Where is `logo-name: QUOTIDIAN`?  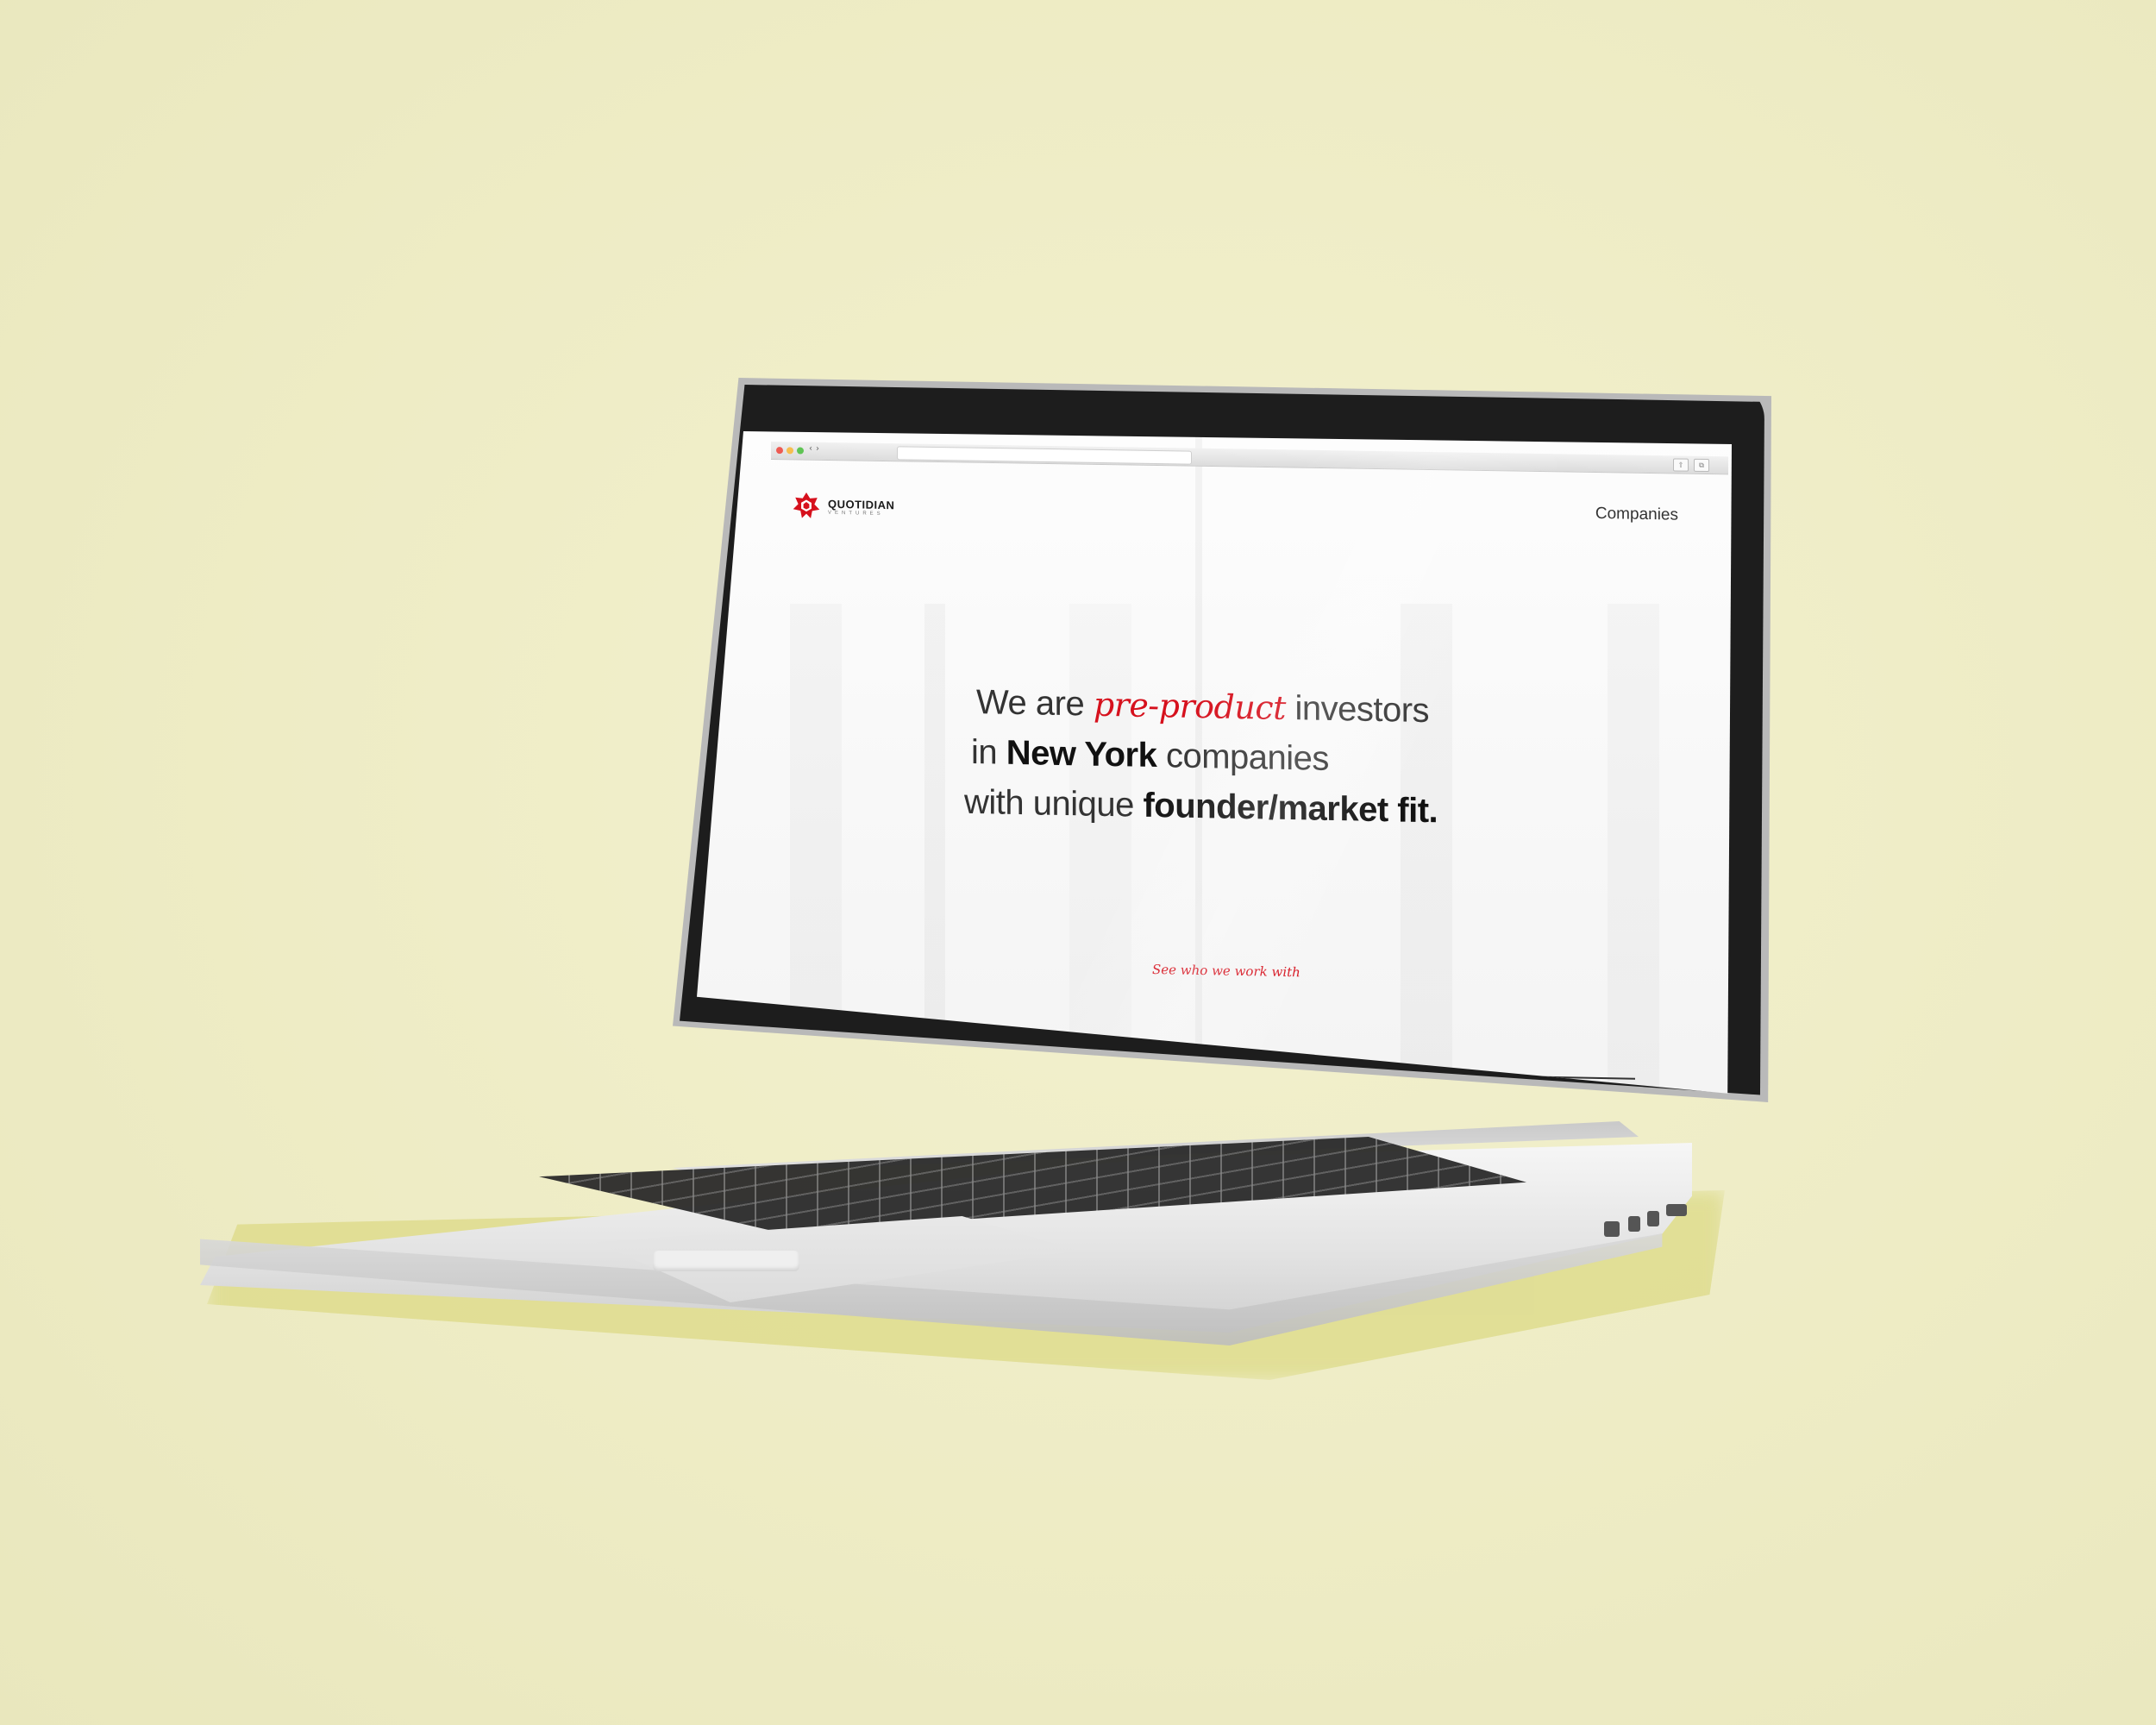 logo-name: QUOTIDIAN is located at coordinates (861, 504).